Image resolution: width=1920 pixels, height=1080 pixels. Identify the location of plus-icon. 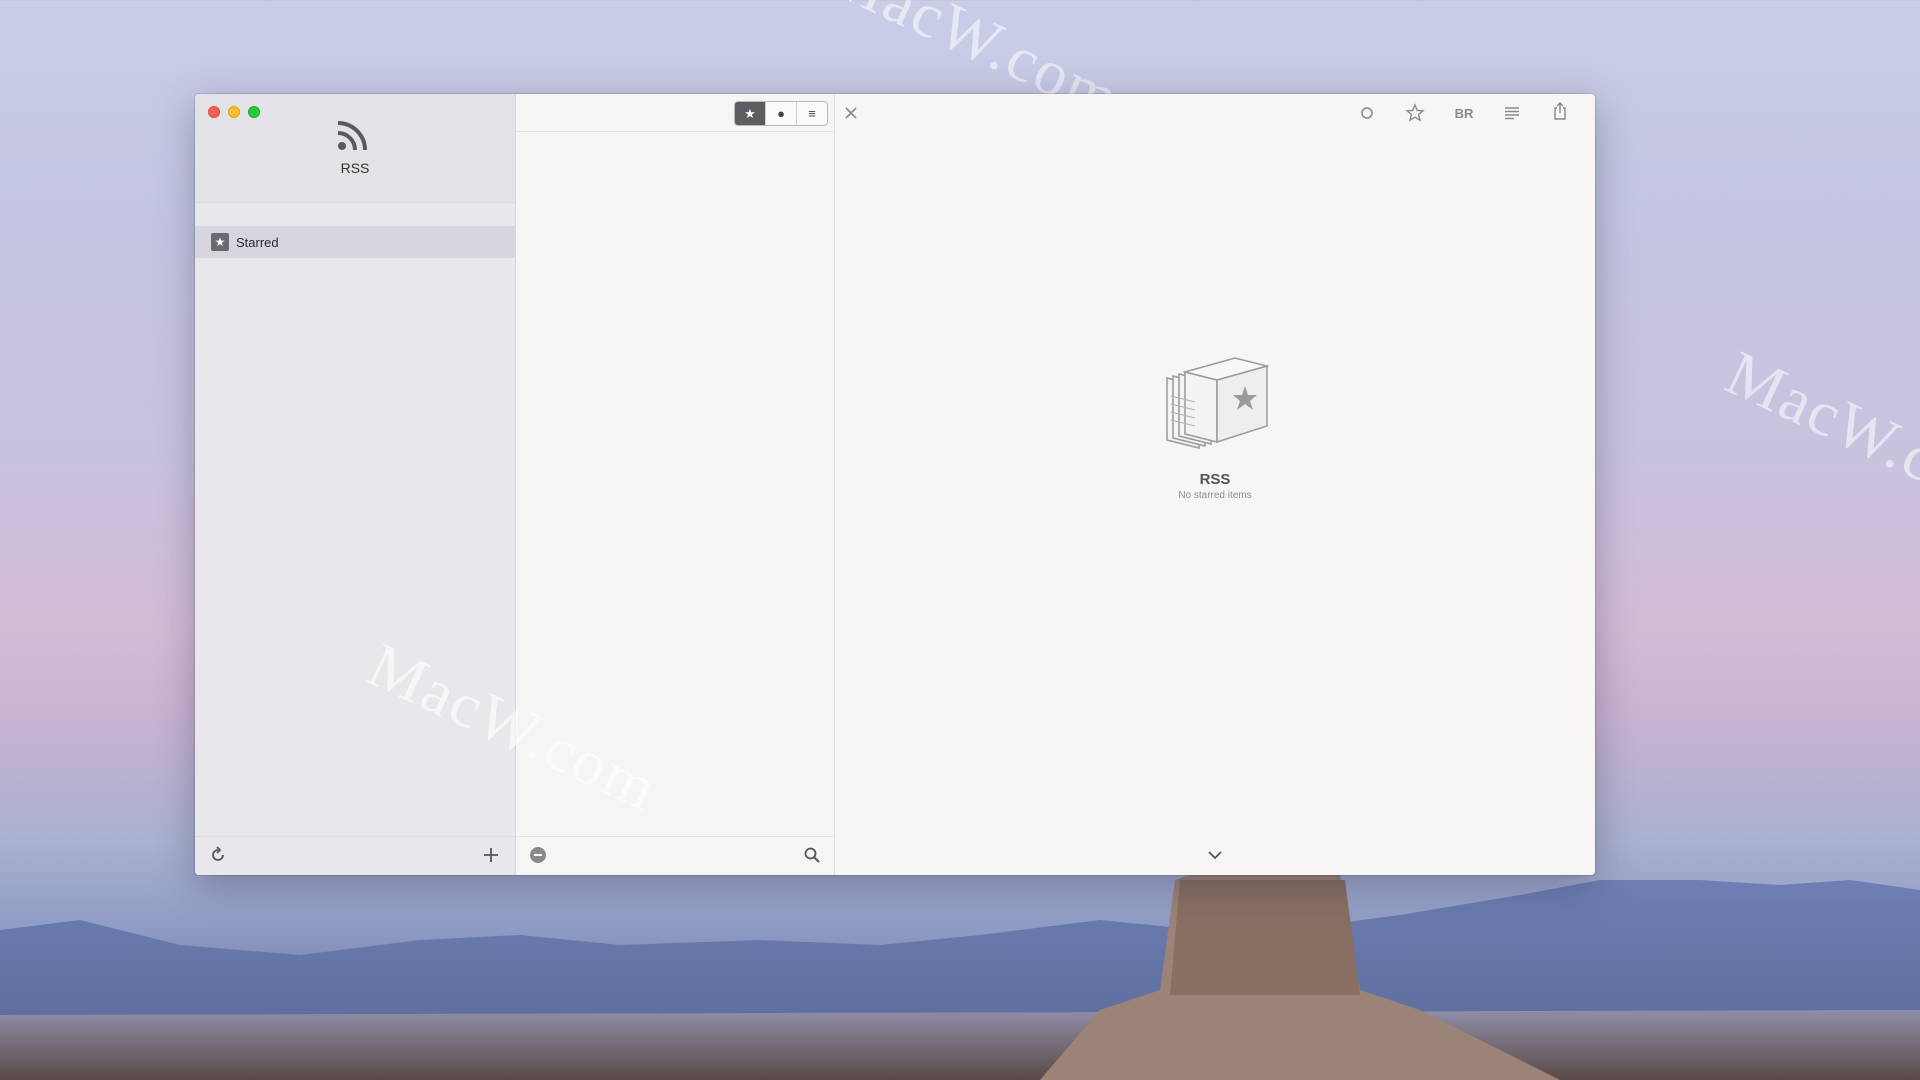
(491, 855).